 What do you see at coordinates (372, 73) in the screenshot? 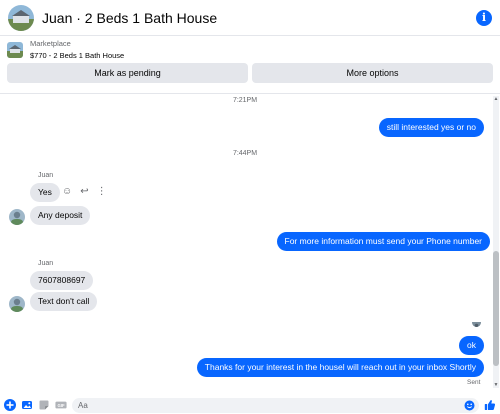
I see `more-options-button: More options` at bounding box center [372, 73].